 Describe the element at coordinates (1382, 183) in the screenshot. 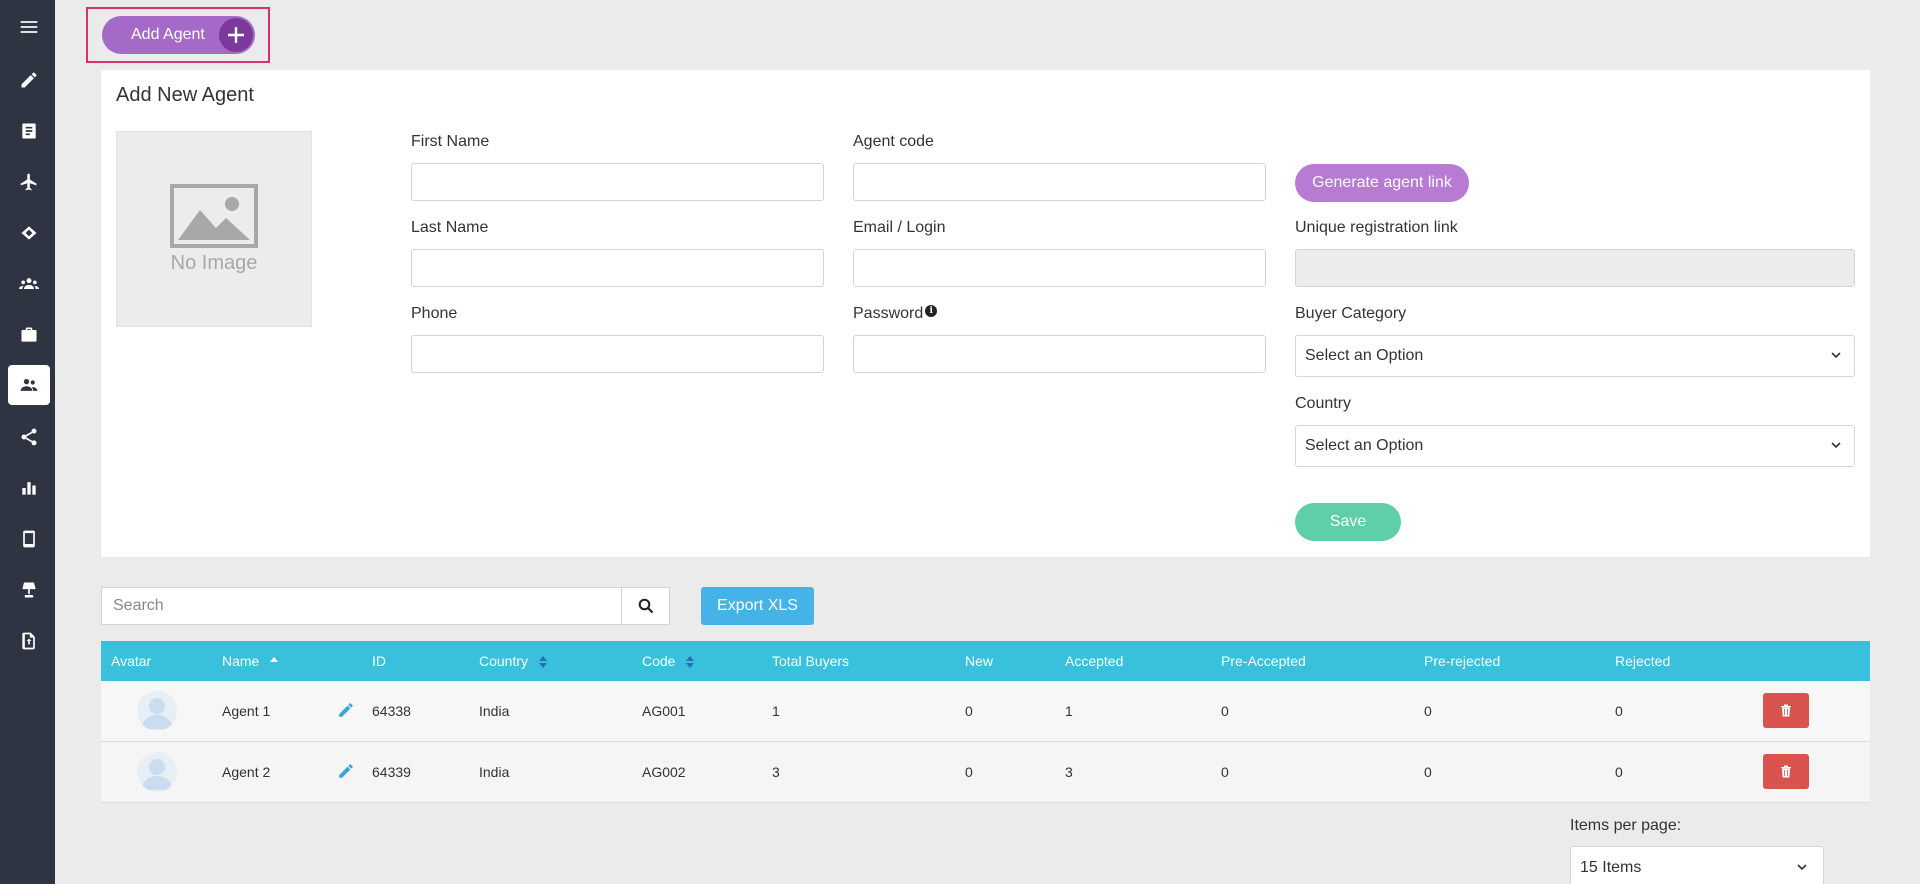

I see `generate-agent-link-button: Generate agent link` at that location.